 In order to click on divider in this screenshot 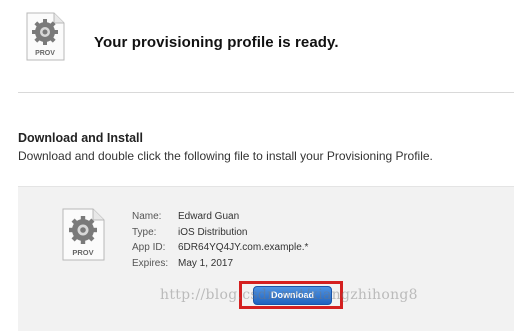, I will do `click(266, 92)`.